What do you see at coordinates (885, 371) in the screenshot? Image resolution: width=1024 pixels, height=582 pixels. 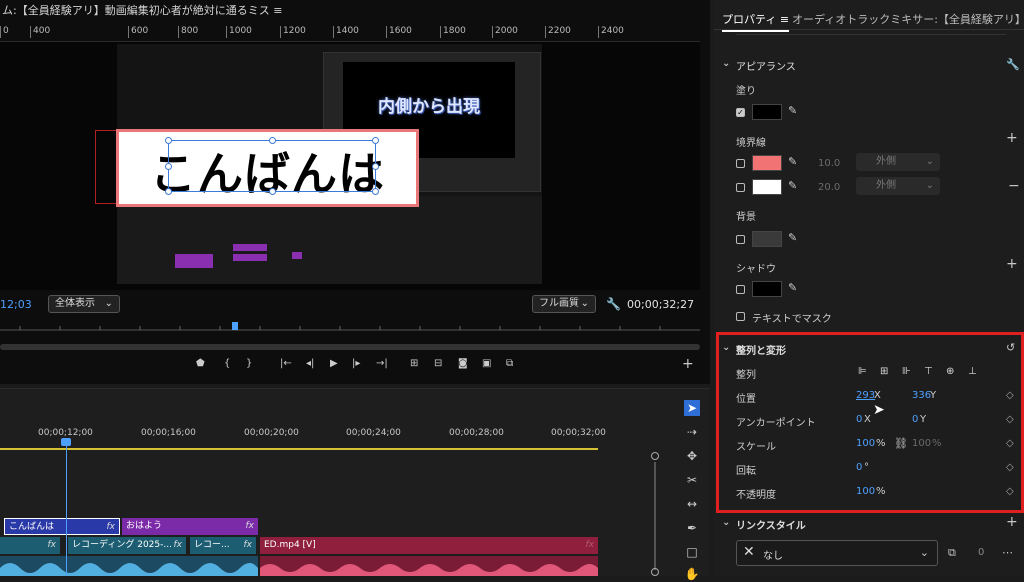 I see `align-center-horizontal-icon: ⊞` at bounding box center [885, 371].